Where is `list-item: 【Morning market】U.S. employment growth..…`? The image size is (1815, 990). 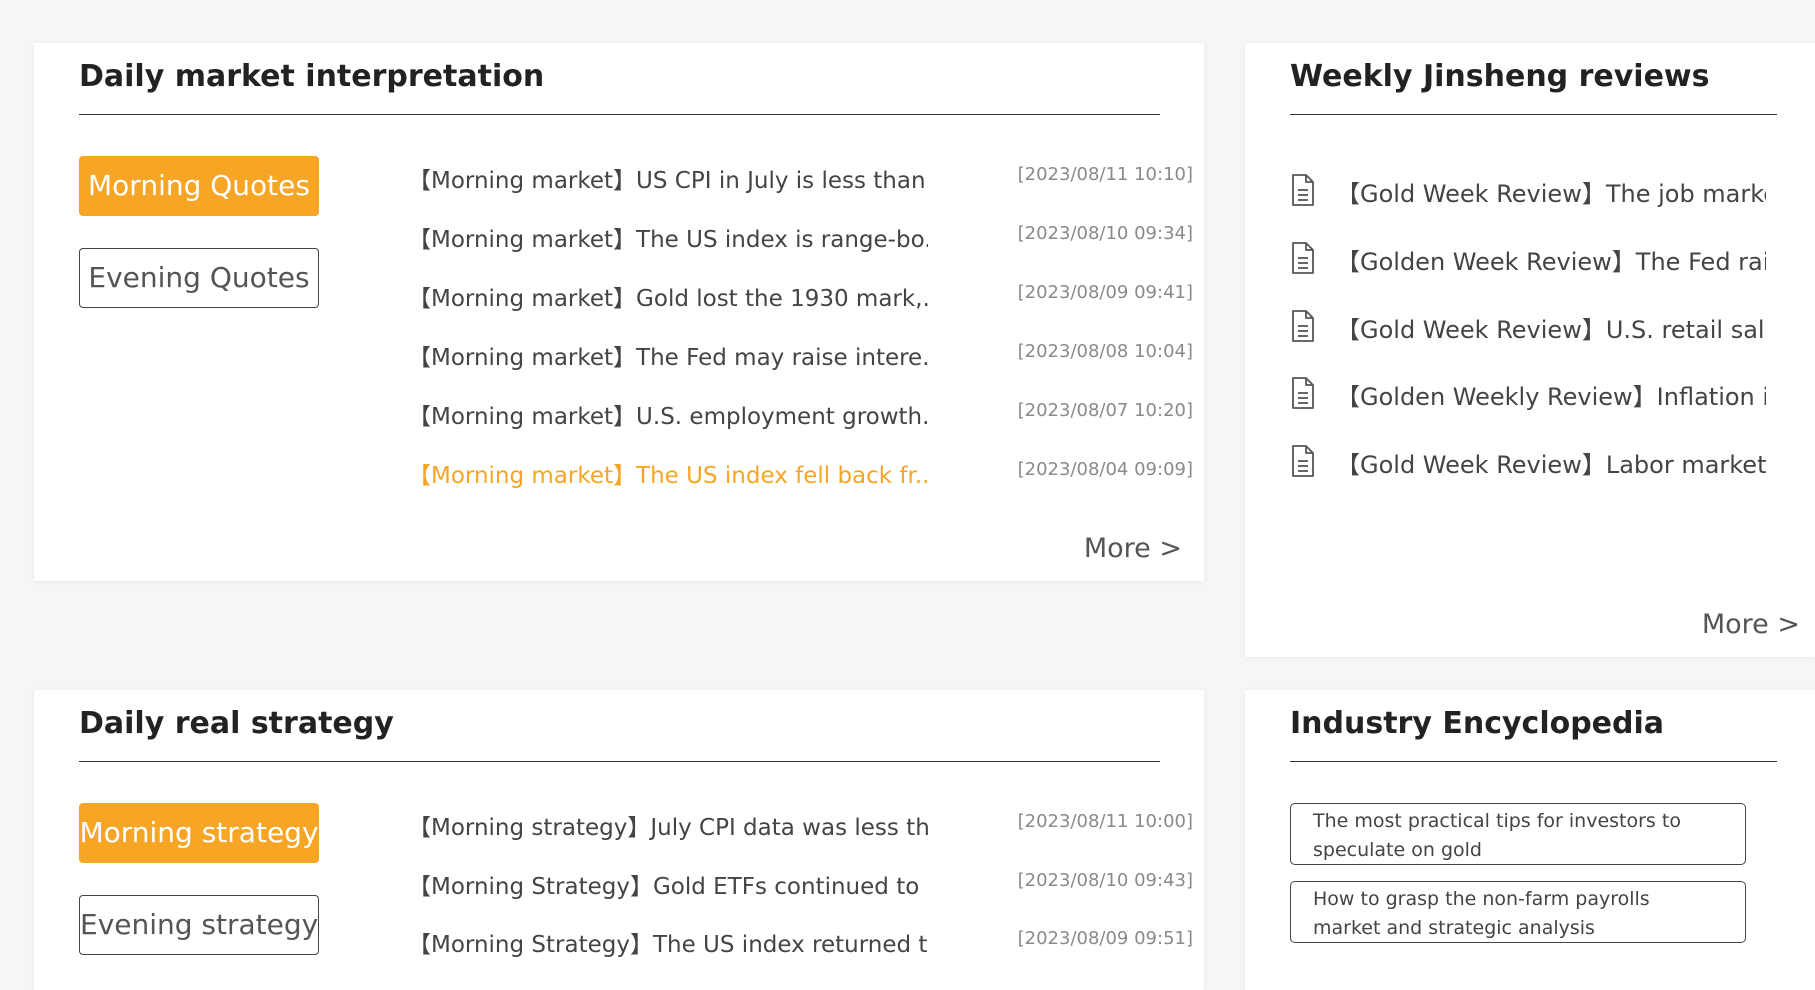
list-item: 【Morning market】U.S. employment growth..… is located at coordinates (800, 414).